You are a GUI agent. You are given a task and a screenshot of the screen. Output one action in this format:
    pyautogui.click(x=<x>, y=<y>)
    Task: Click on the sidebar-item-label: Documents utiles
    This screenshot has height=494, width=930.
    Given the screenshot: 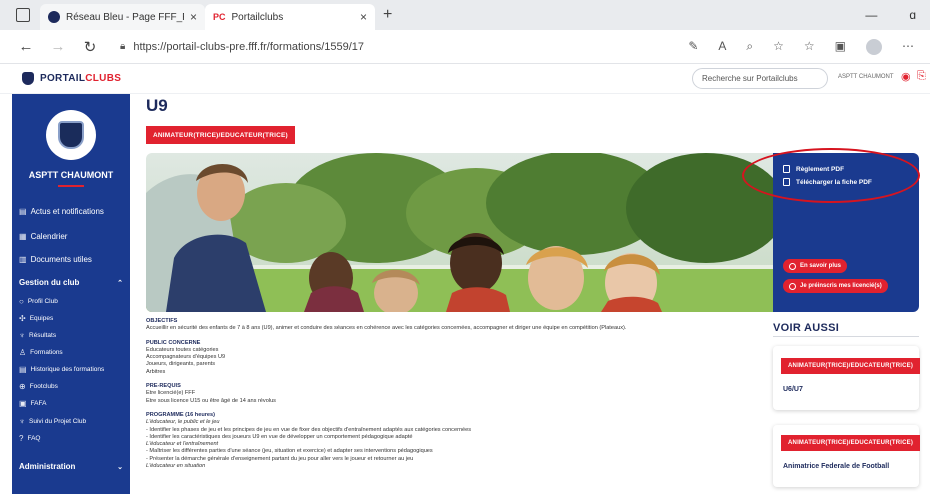 What is the action you would take?
    pyautogui.click(x=61, y=259)
    